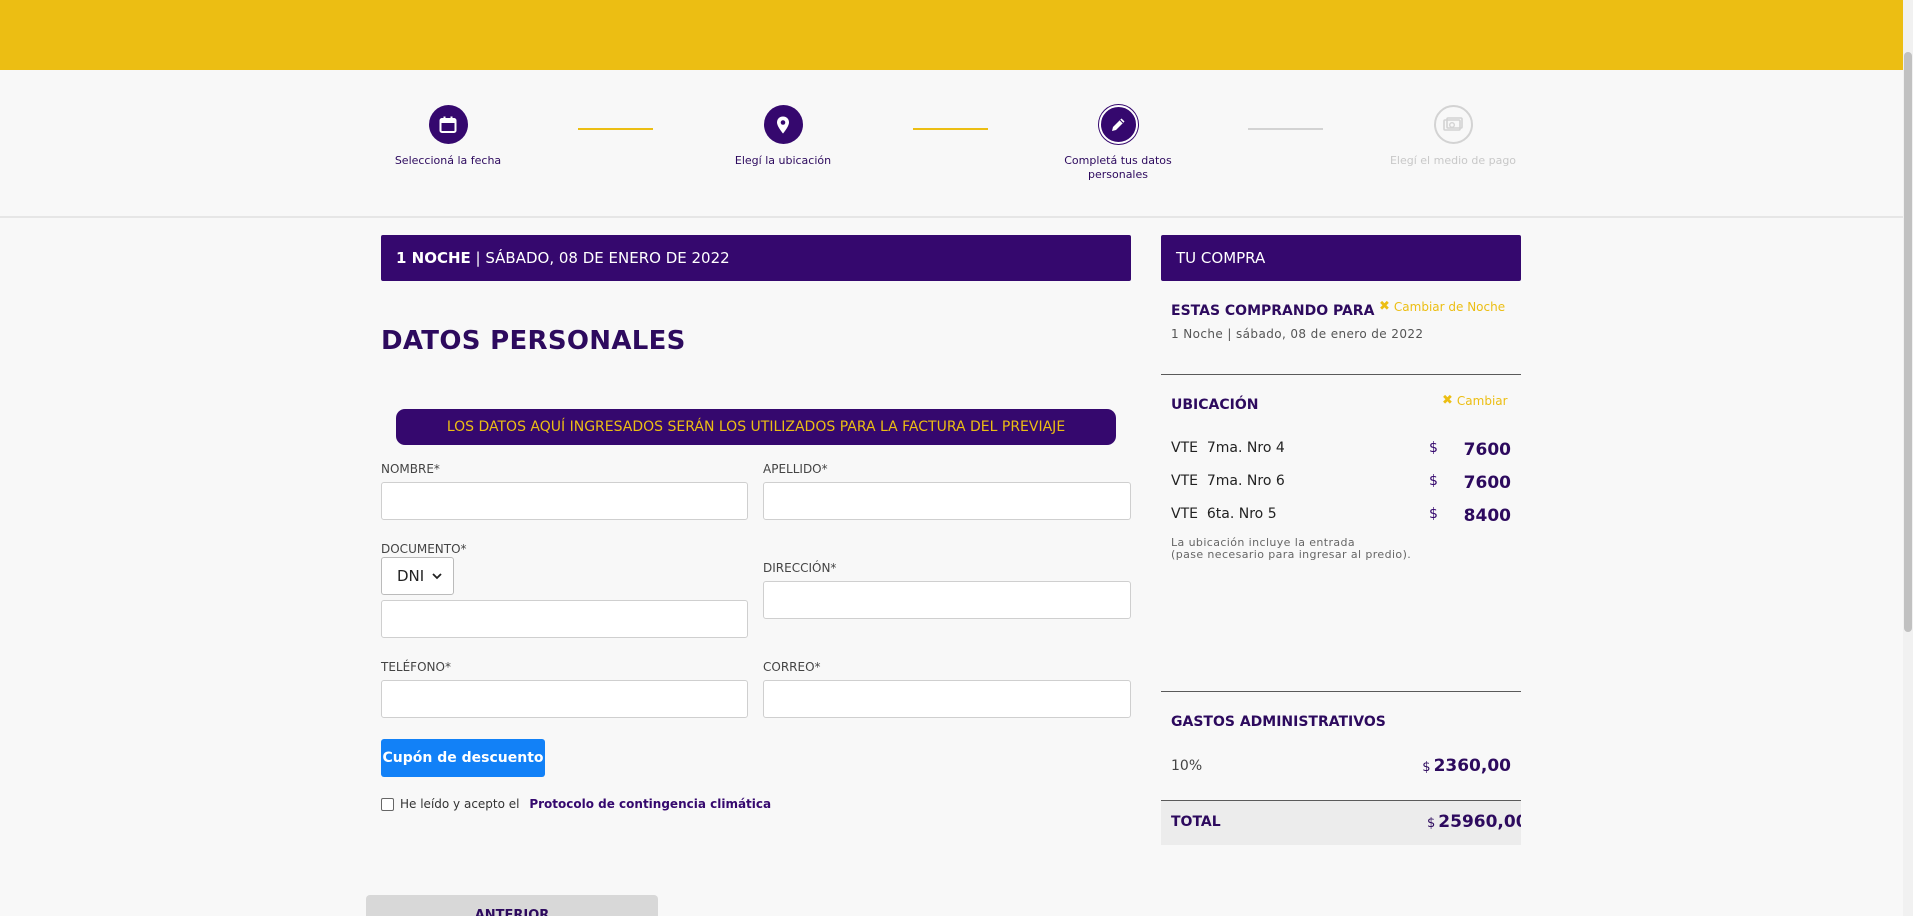  Describe the element at coordinates (947, 501) in the screenshot. I see `apellido-input` at that location.